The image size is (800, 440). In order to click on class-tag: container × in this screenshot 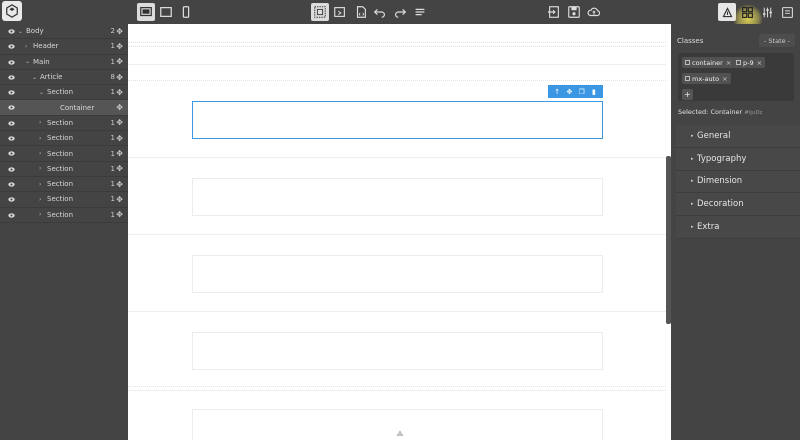, I will do `click(708, 62)`.